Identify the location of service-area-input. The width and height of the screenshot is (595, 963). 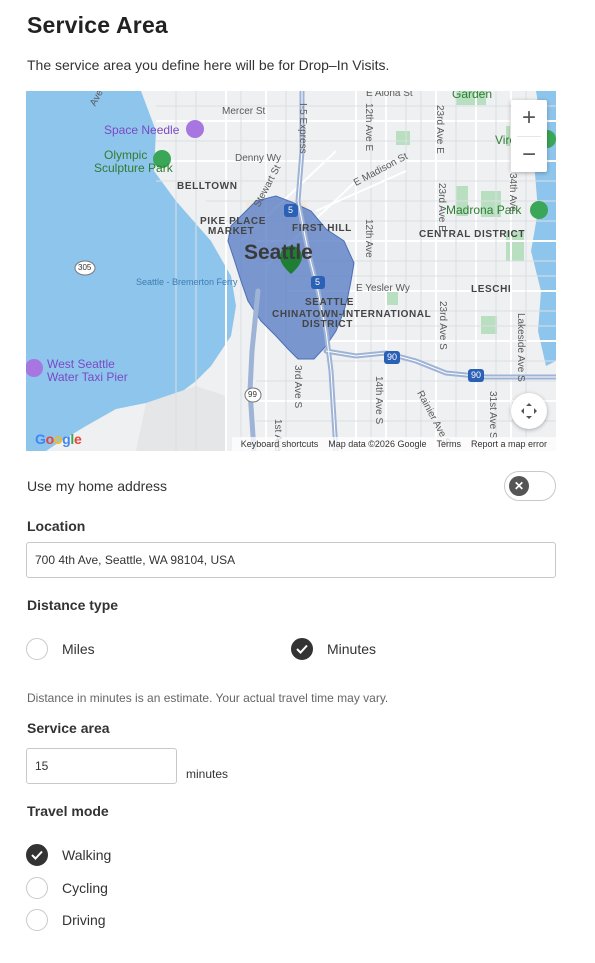
(101, 766).